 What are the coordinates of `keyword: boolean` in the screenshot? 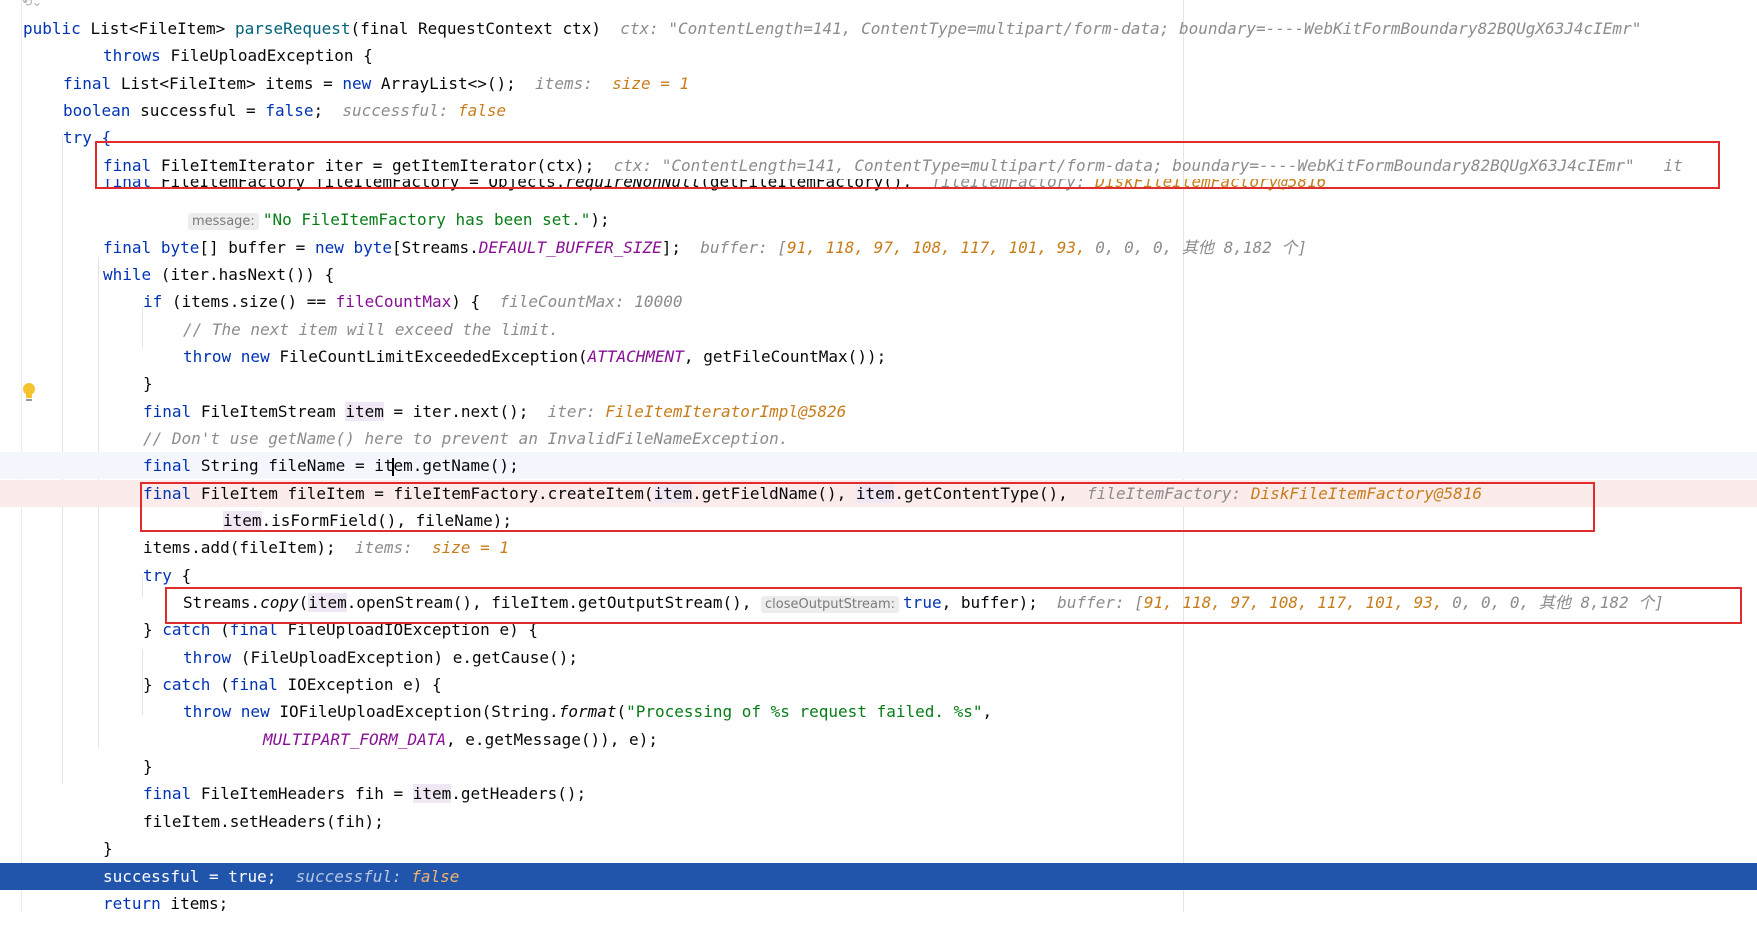 It's located at (97, 110).